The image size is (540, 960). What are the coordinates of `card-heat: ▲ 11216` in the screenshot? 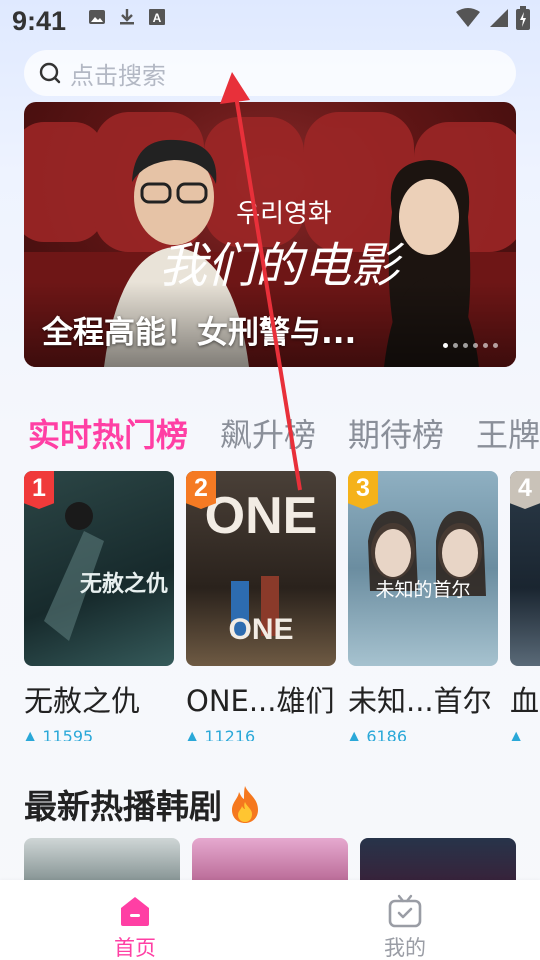 It's located at (261, 735).